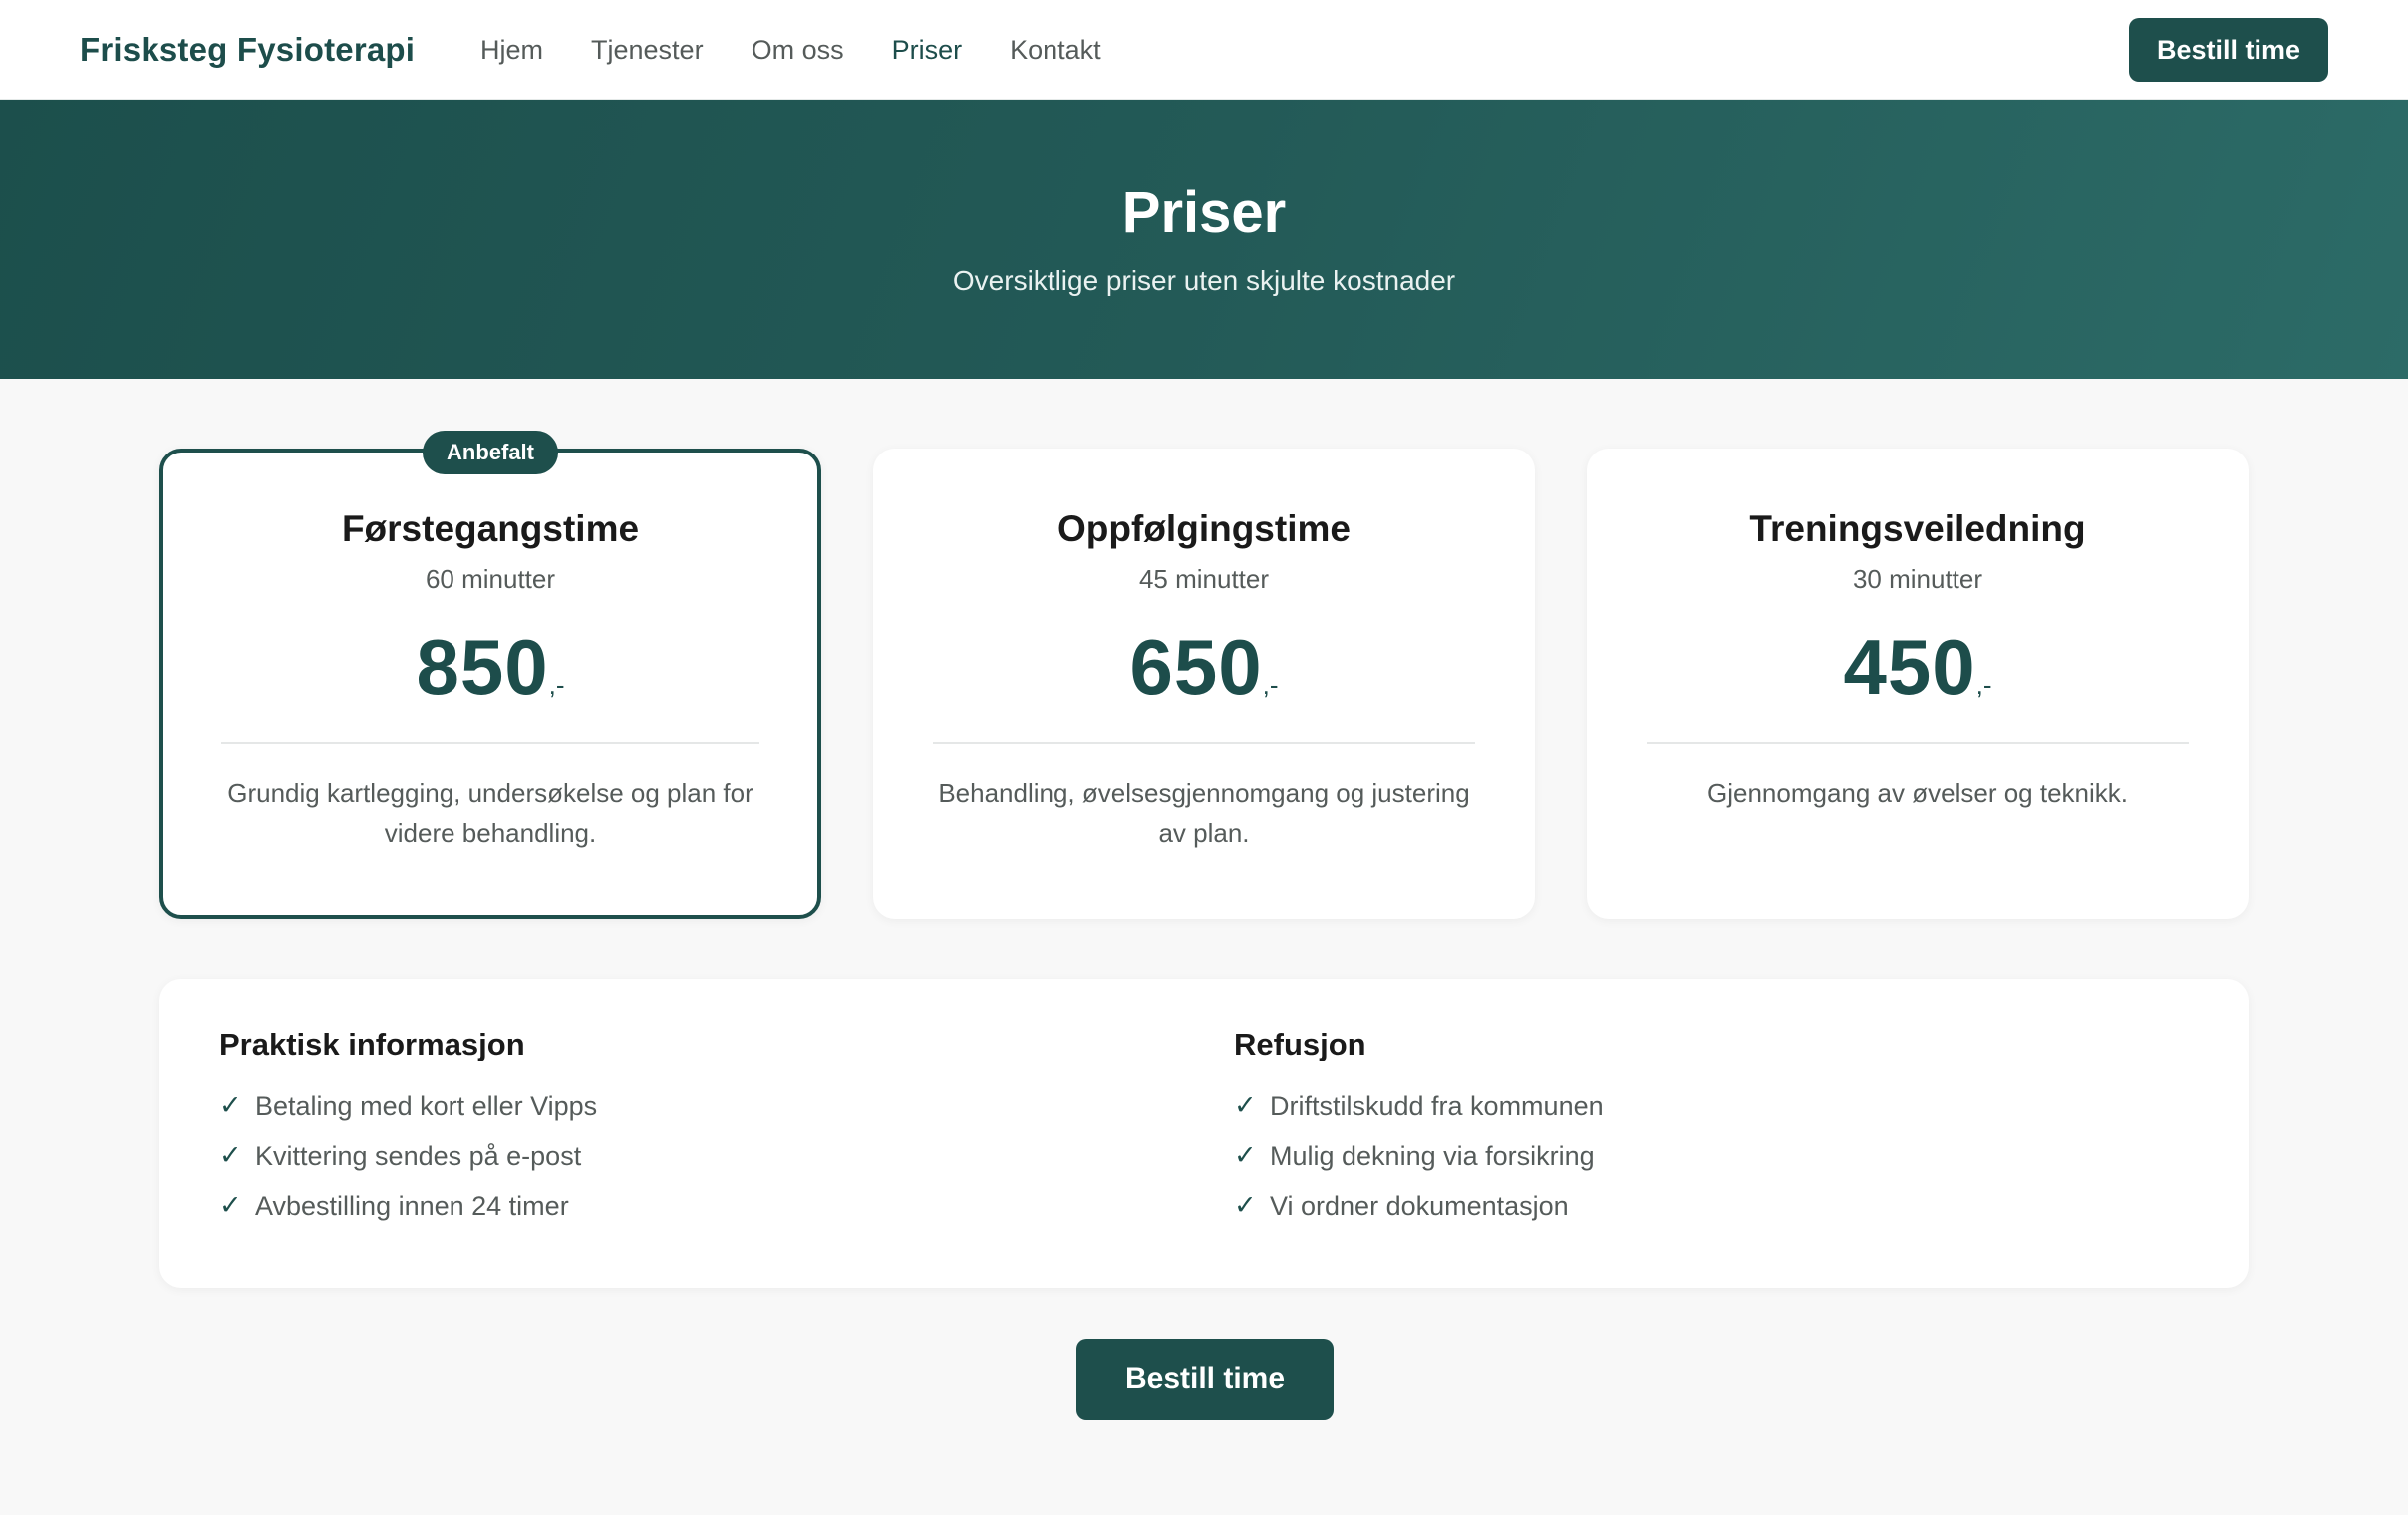 The image size is (2408, 1515). What do you see at coordinates (1204, 212) in the screenshot?
I see `page-title: Priser` at bounding box center [1204, 212].